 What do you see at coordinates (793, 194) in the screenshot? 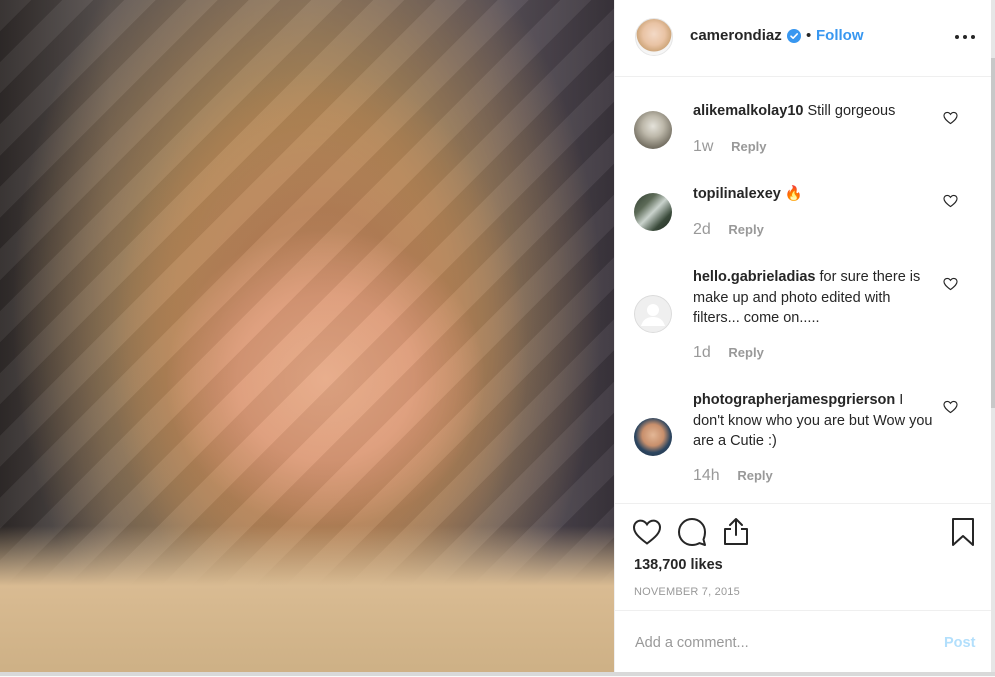
I see `comment-body: 🔥` at bounding box center [793, 194].